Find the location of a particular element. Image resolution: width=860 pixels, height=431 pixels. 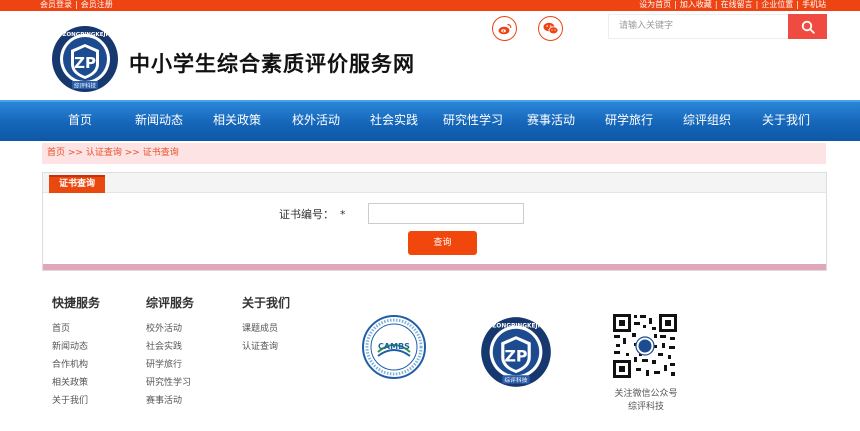

footer-link: 合作机构 is located at coordinates (76, 365).